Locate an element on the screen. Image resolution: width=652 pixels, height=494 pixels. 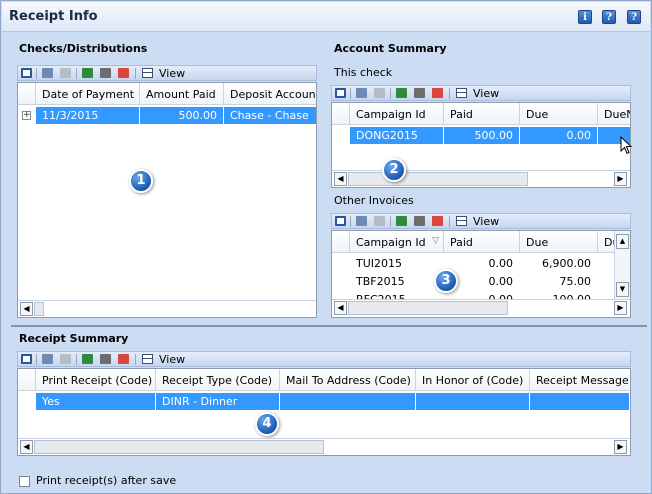
checks-toolbar: View is located at coordinates (167, 73).